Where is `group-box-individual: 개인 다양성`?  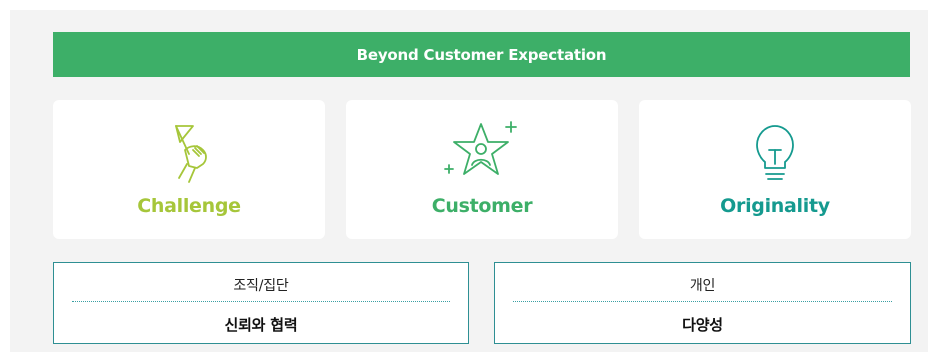 group-box-individual: 개인 다양성 is located at coordinates (702, 303).